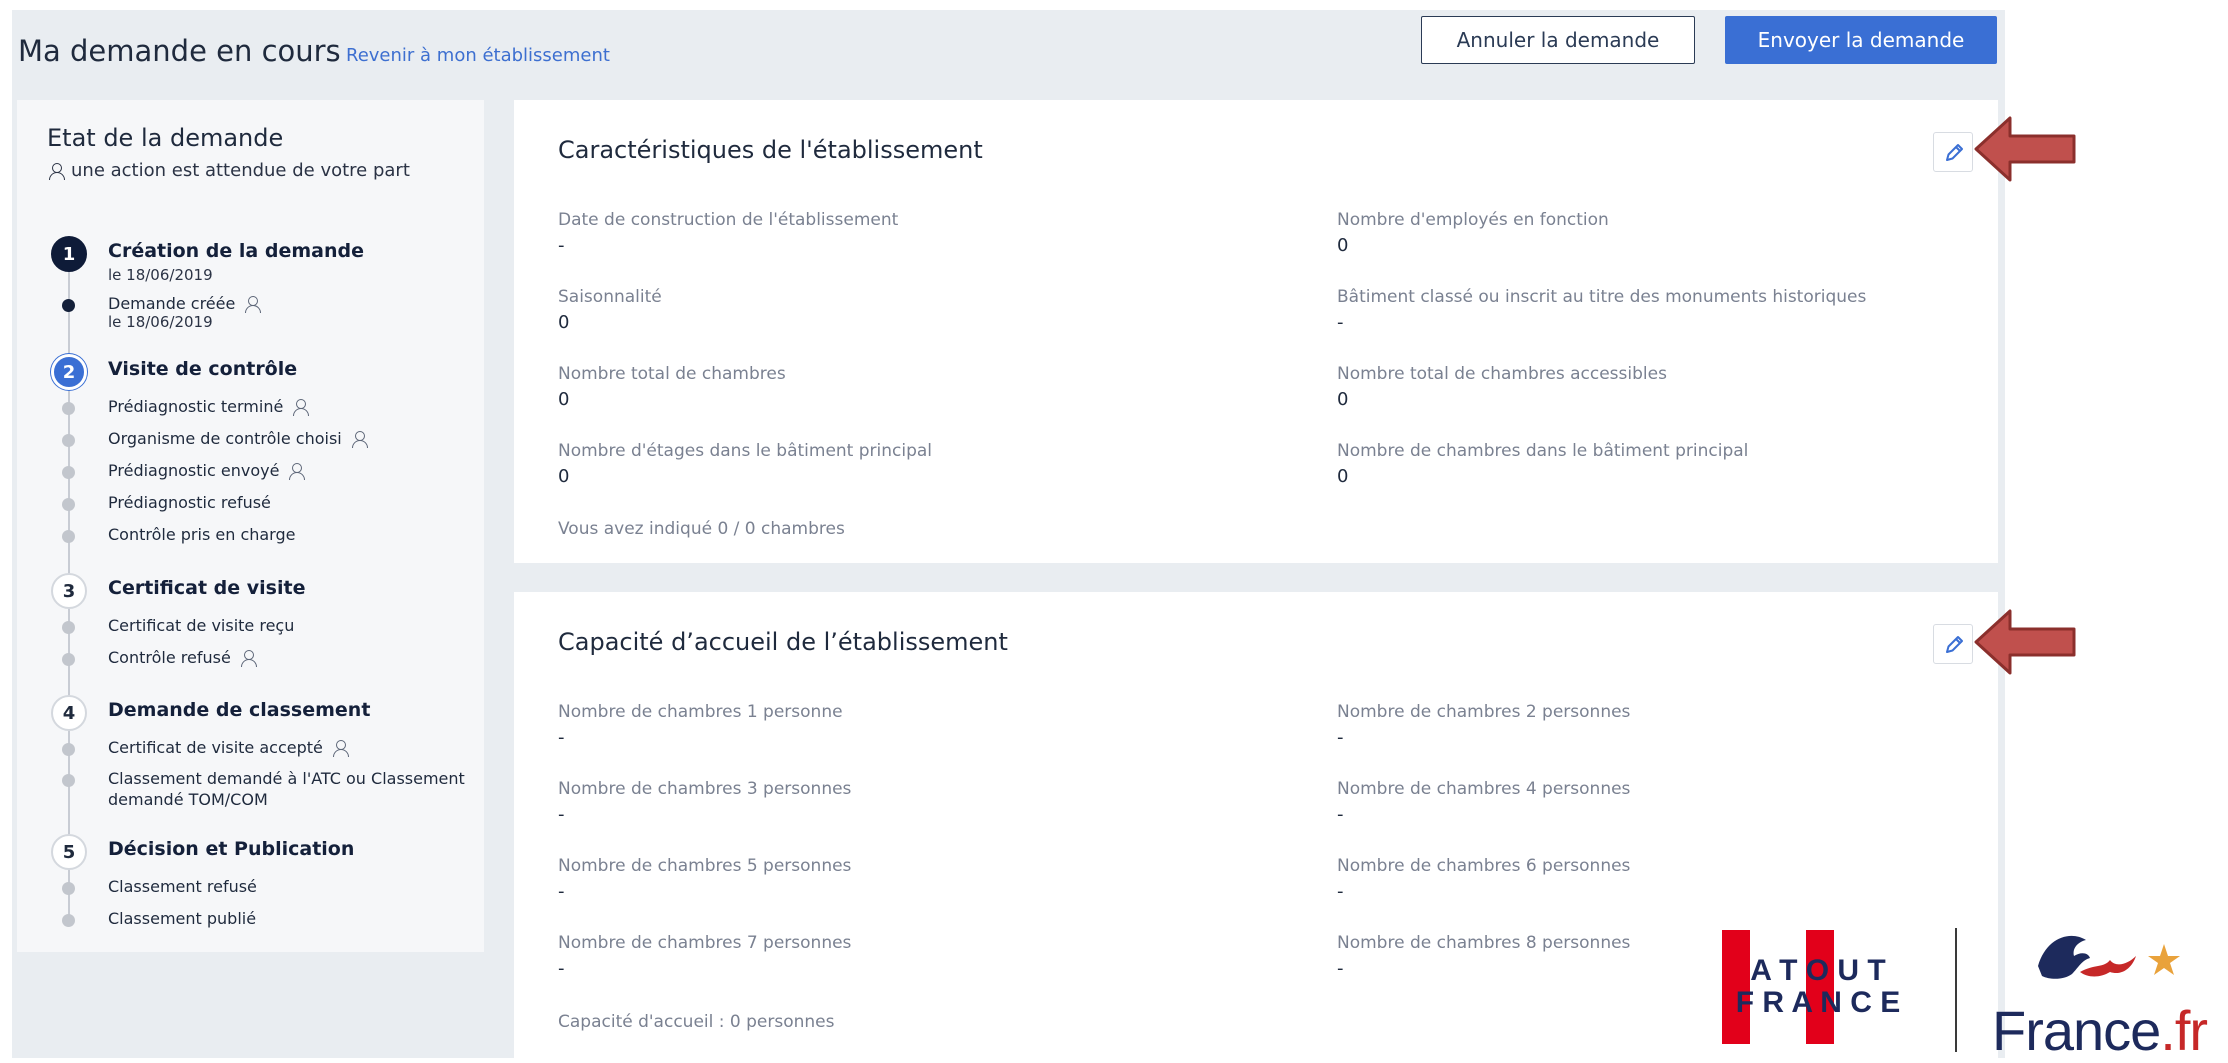 Image resolution: width=2228 pixels, height=1063 pixels. What do you see at coordinates (182, 918) in the screenshot?
I see `timeline-item-label: Classement publié` at bounding box center [182, 918].